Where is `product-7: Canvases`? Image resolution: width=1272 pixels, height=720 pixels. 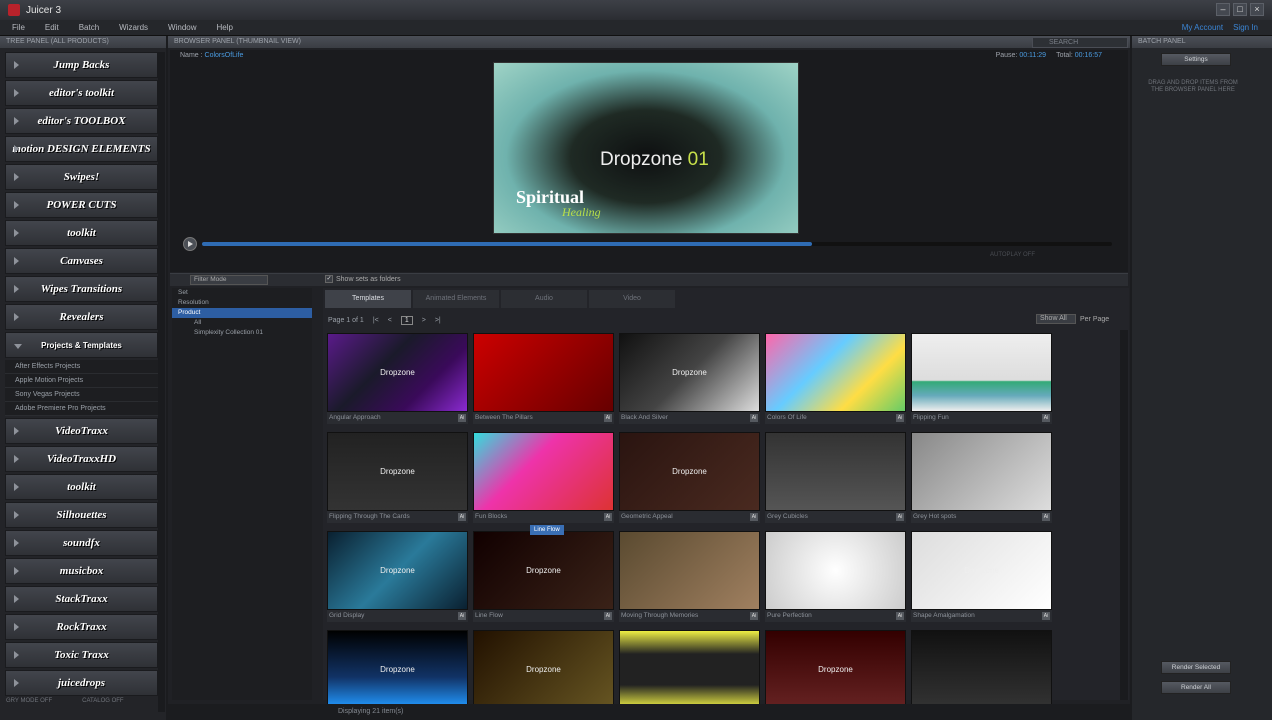
product-7: Canvases is located at coordinates (81, 261).